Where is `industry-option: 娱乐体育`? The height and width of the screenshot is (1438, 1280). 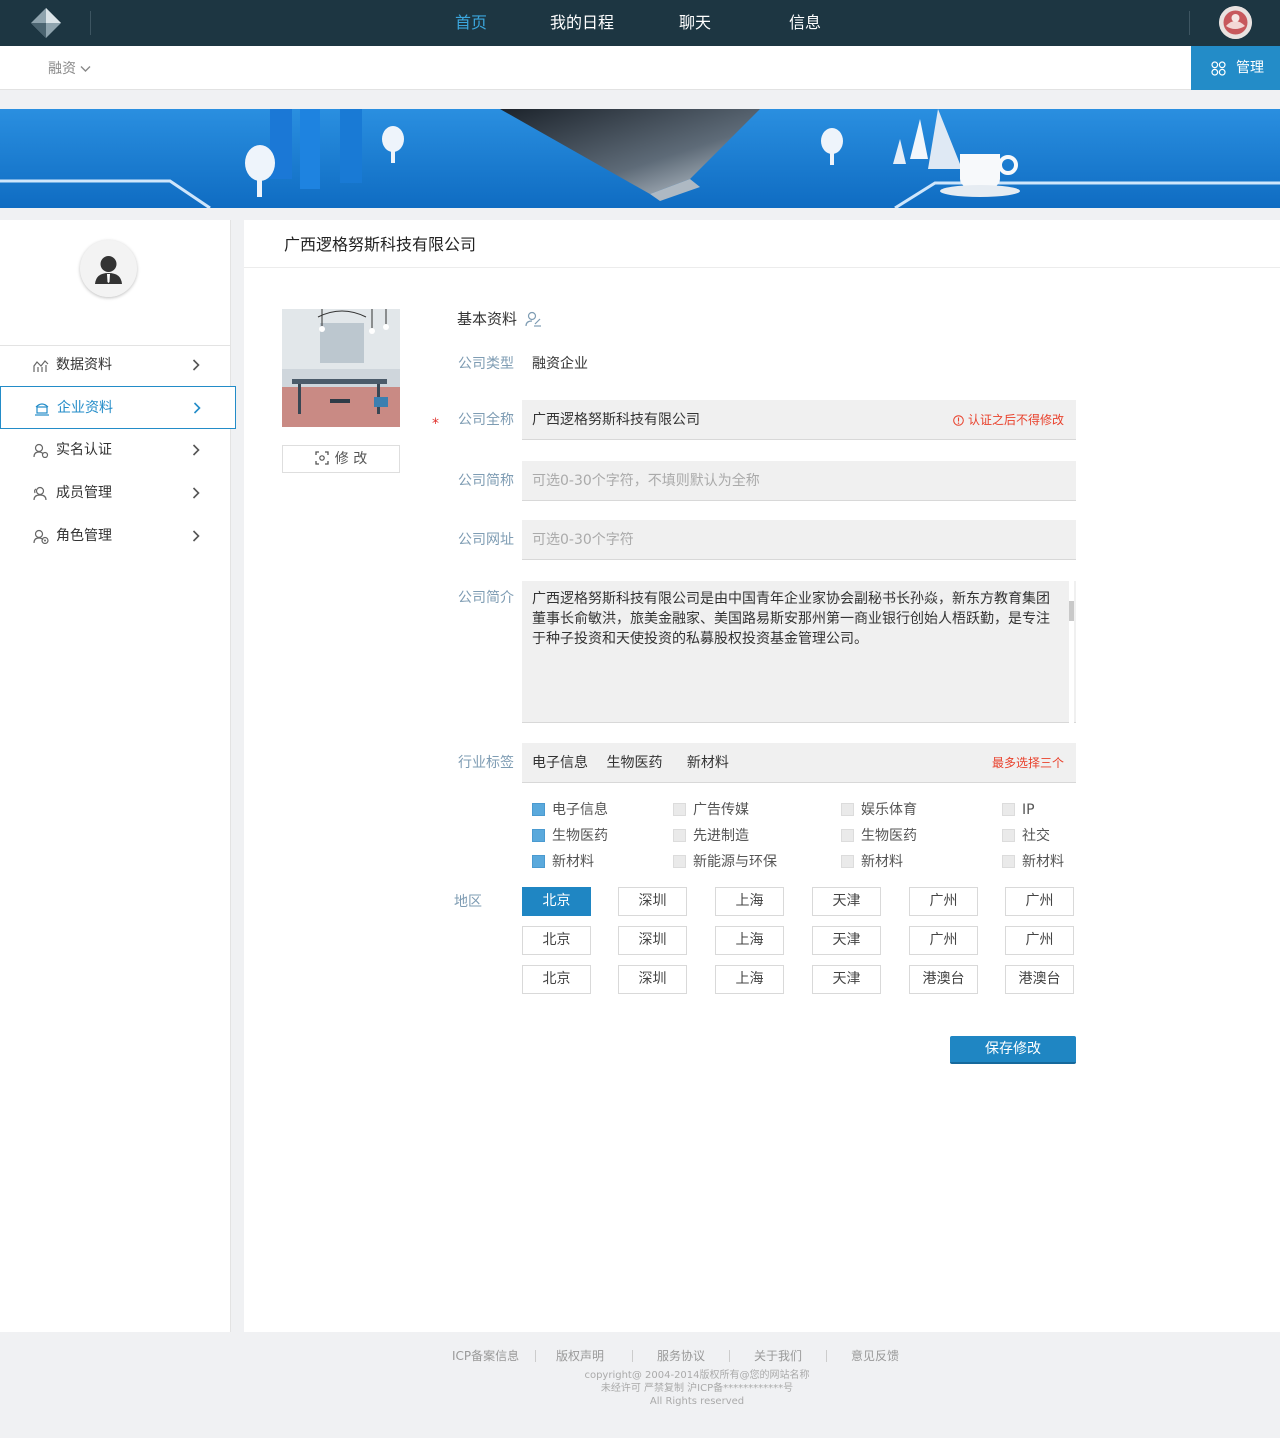 industry-option: 娱乐体育 is located at coordinates (879, 810).